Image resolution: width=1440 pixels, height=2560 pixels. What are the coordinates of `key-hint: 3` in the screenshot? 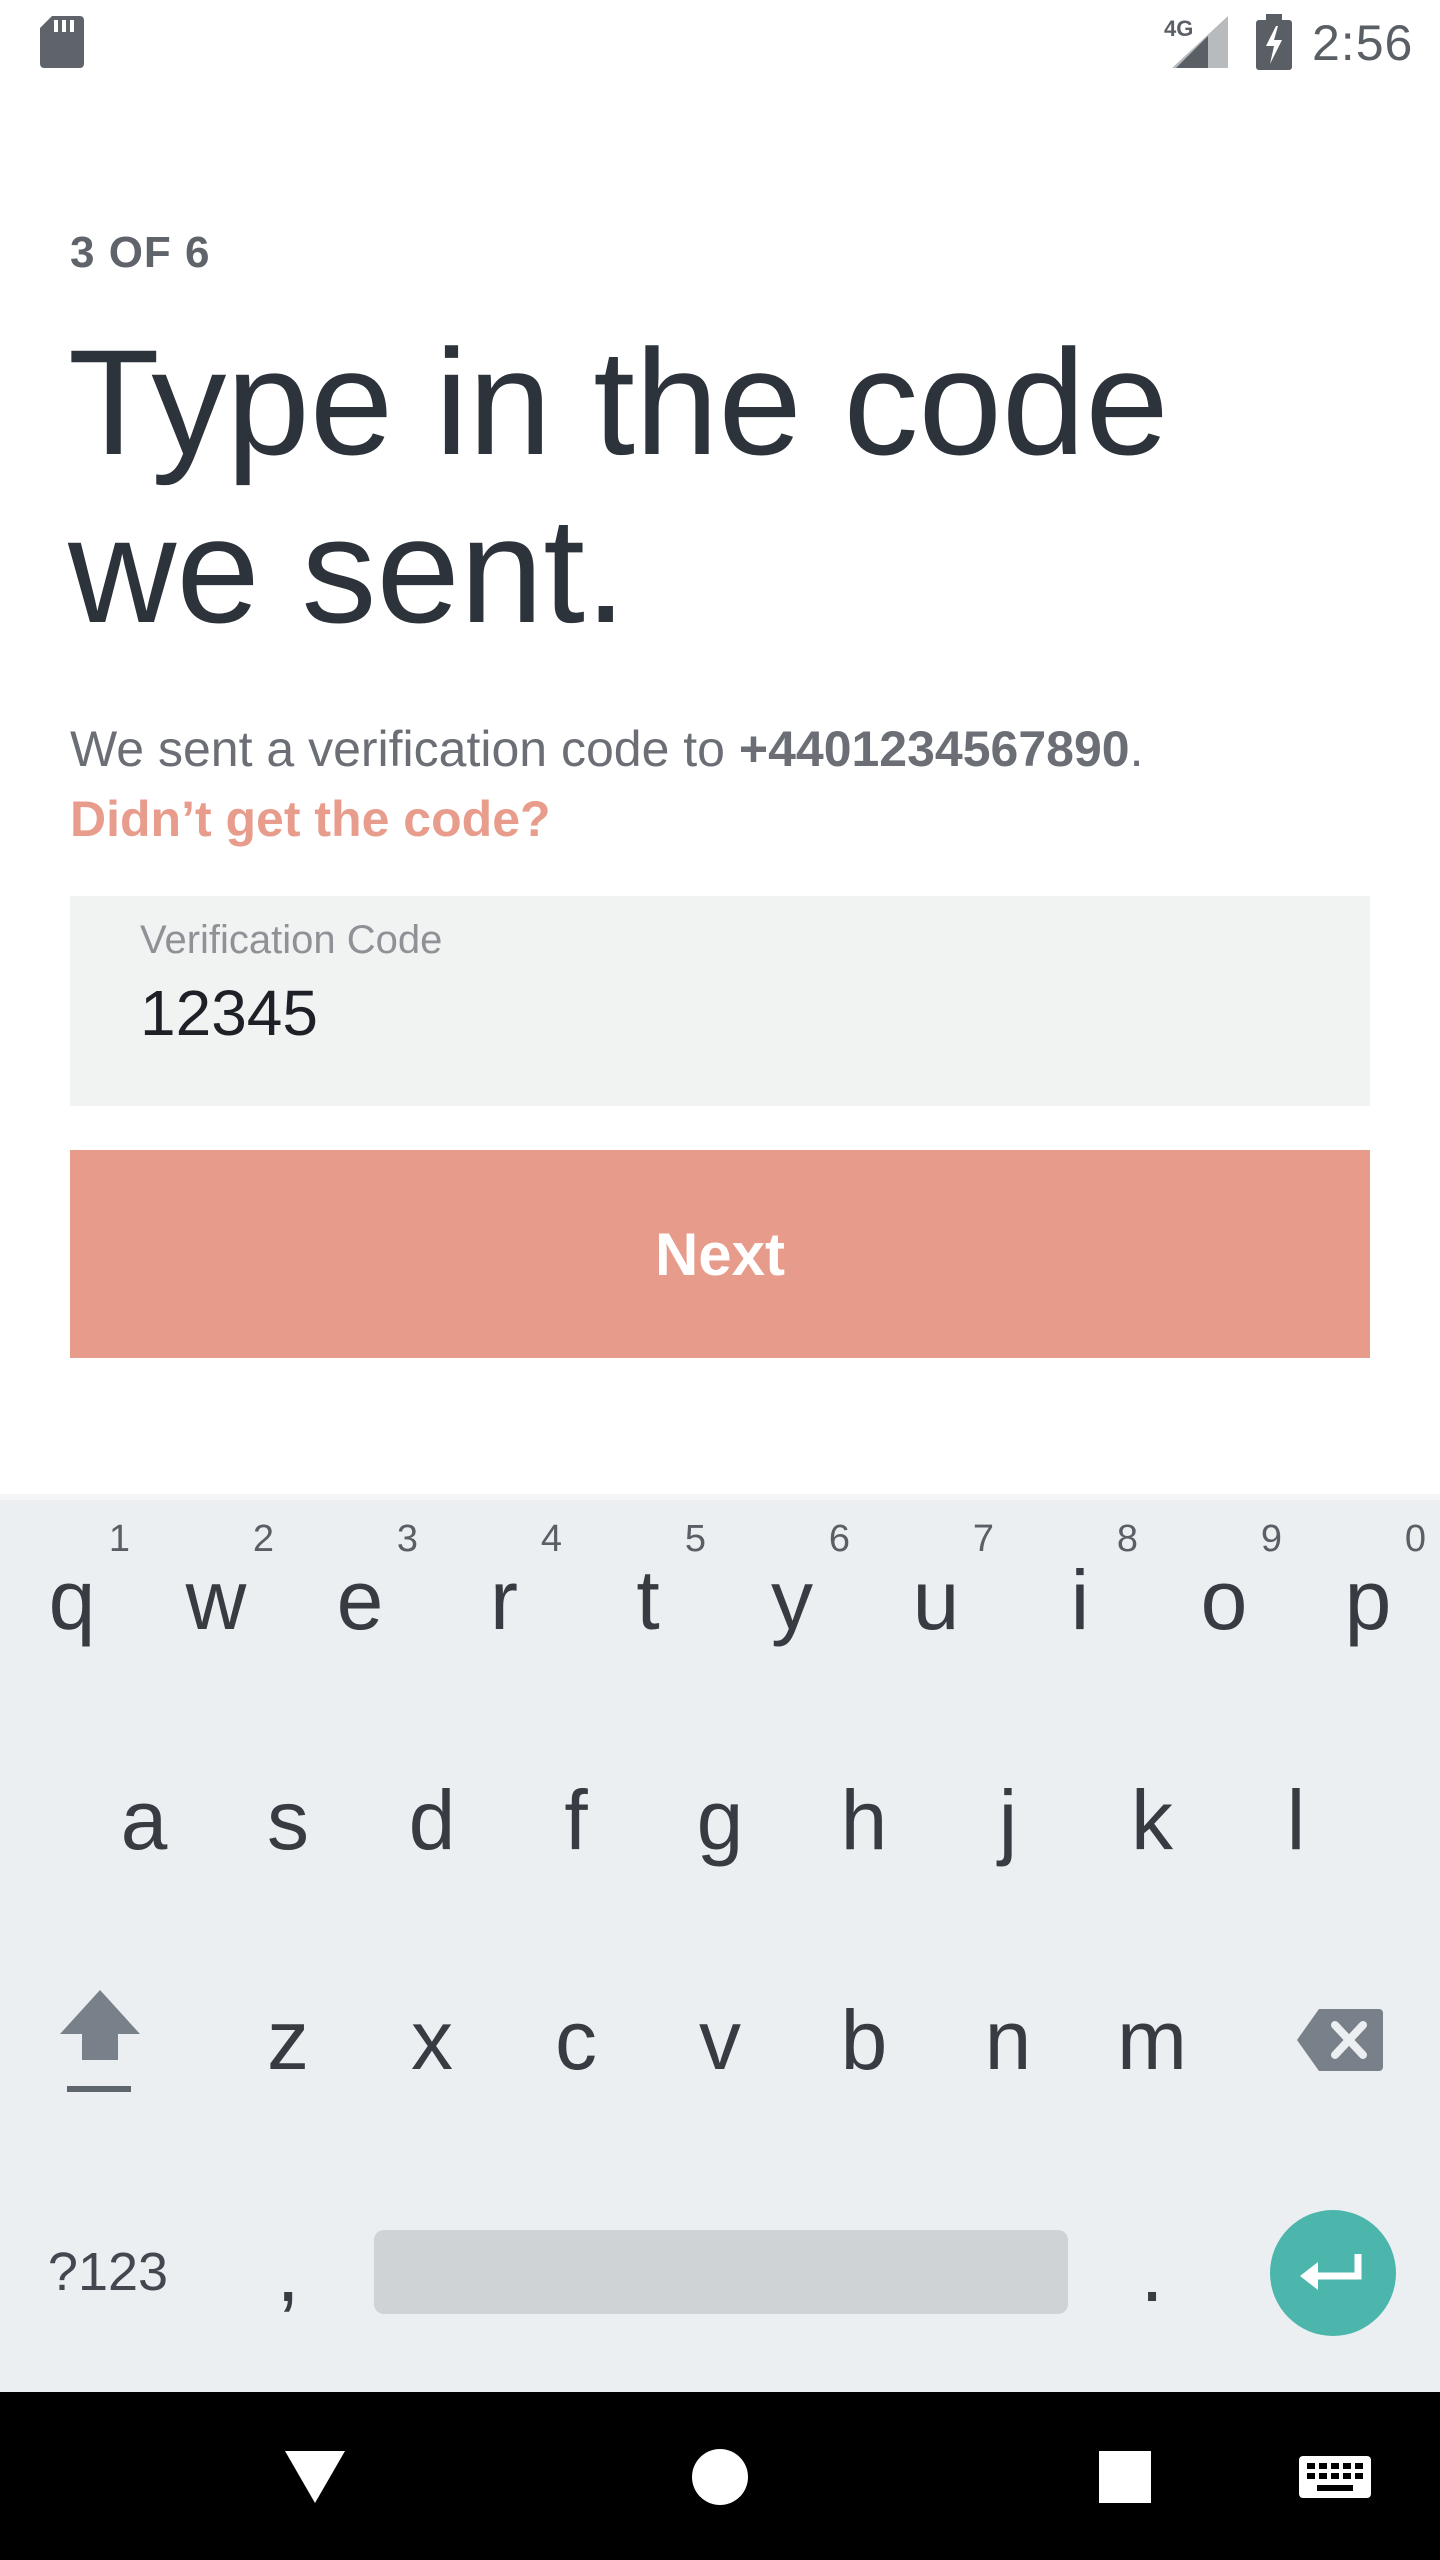 It's located at (407, 1539).